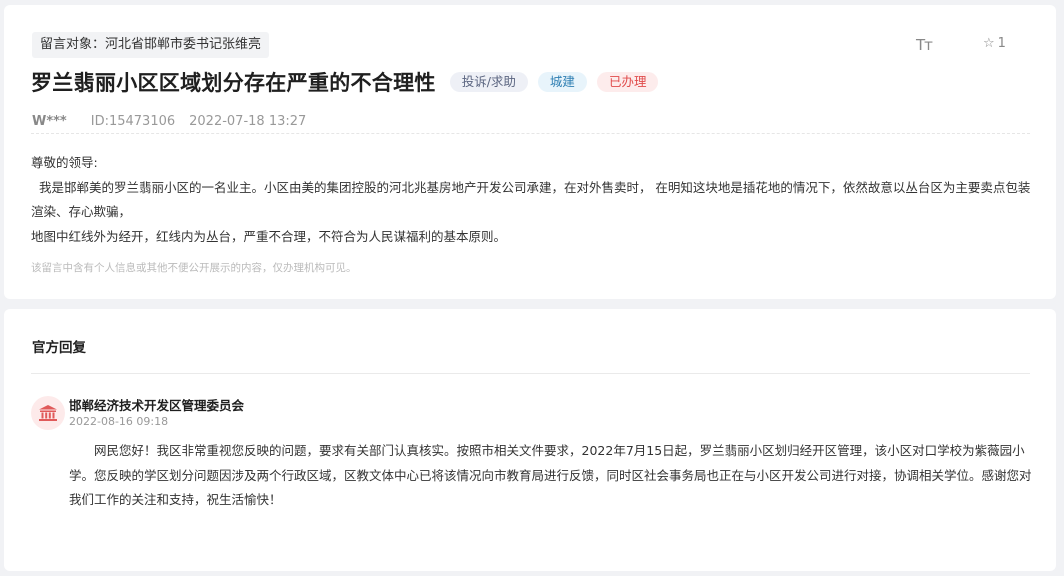 The height and width of the screenshot is (576, 1064). I want to click on category-badge: 城建, so click(562, 82).